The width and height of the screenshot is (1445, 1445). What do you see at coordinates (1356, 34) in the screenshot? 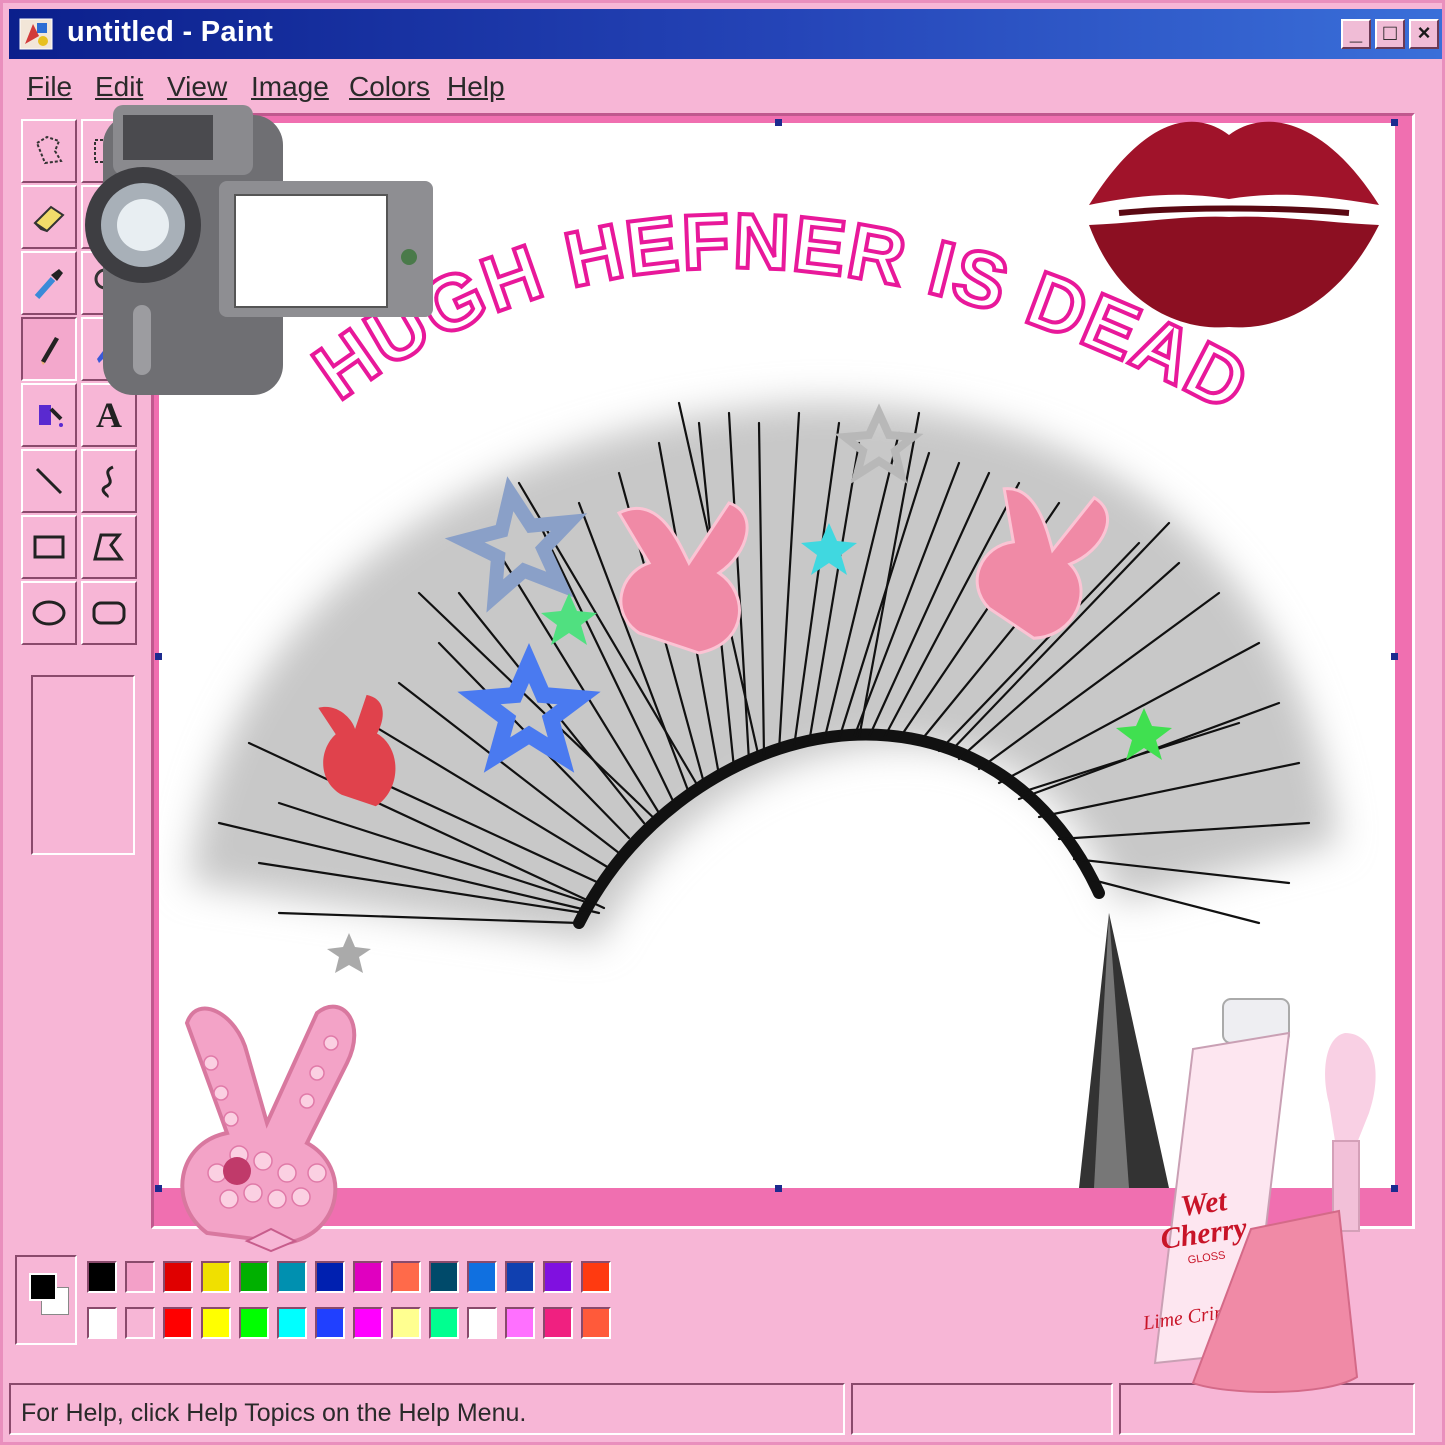
I see `minimize-button: _` at bounding box center [1356, 34].